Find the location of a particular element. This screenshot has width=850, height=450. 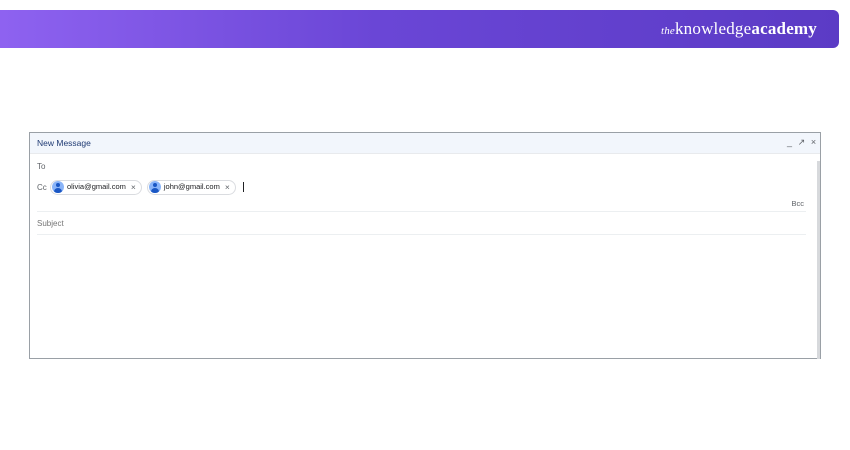

brand-banner: theknowledgeacademy is located at coordinates (419, 29).